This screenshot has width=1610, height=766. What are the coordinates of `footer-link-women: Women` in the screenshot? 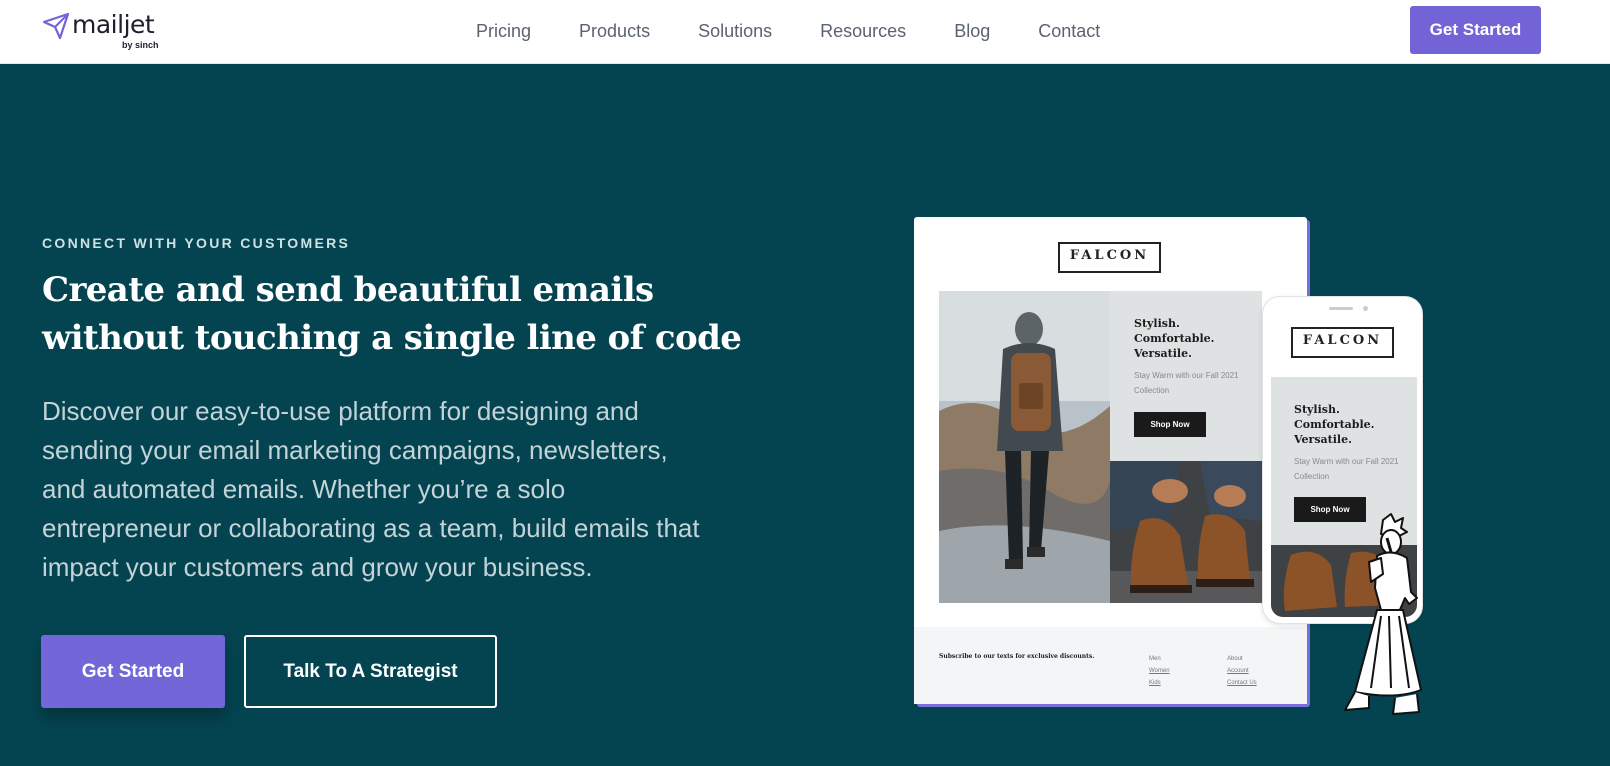 It's located at (1159, 671).